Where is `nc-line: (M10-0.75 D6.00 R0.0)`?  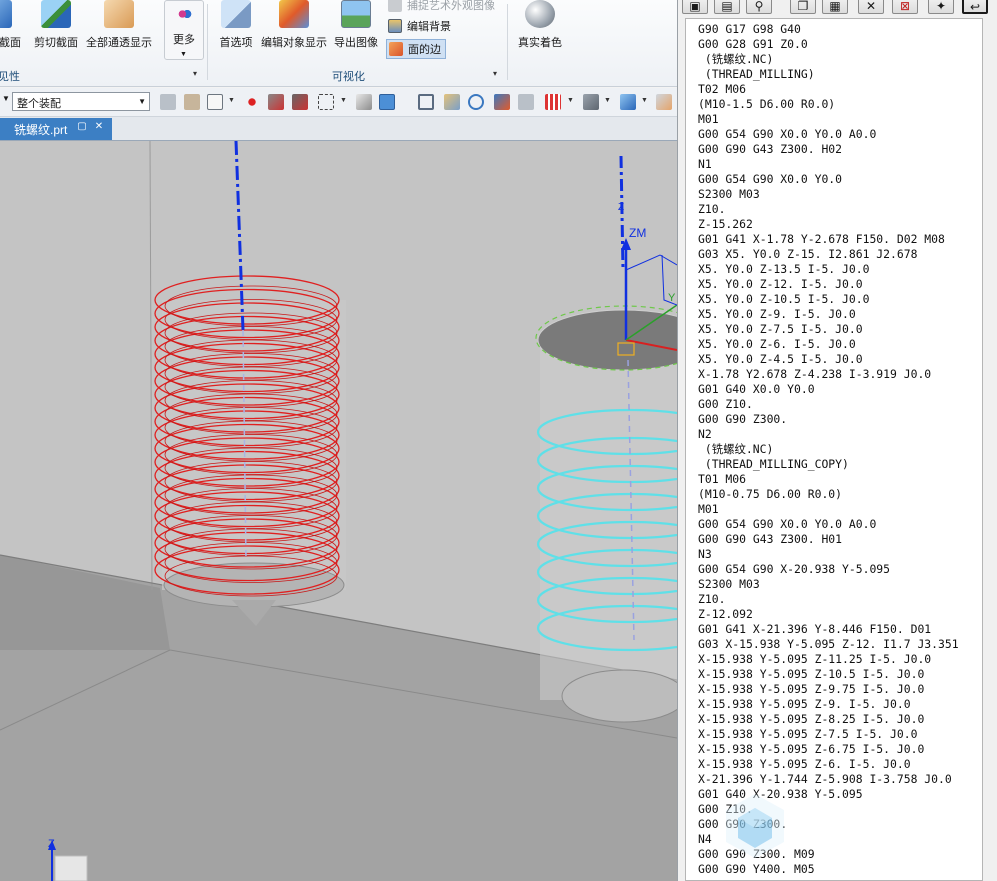
nc-line: (M10-0.75 D6.00 R0.0) is located at coordinates (770, 494).